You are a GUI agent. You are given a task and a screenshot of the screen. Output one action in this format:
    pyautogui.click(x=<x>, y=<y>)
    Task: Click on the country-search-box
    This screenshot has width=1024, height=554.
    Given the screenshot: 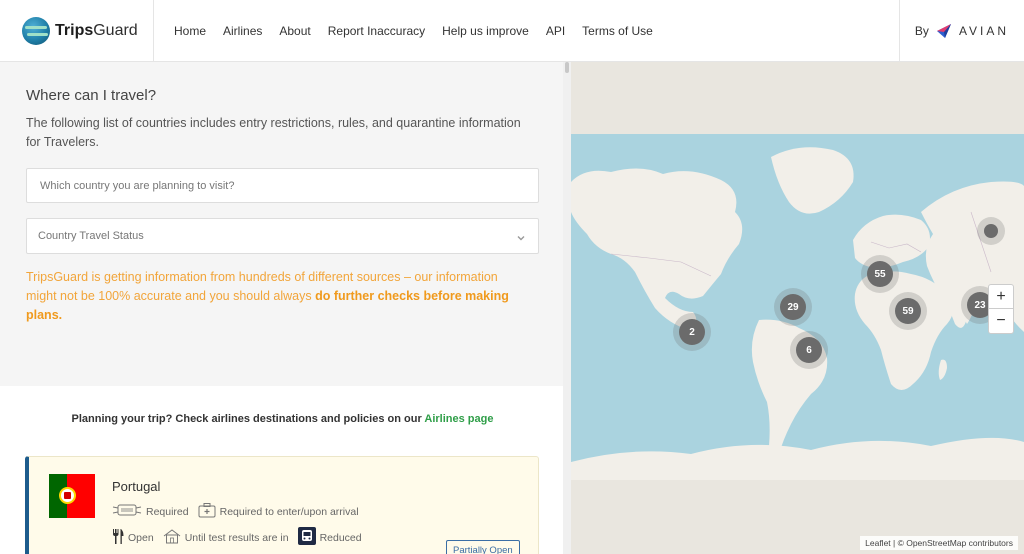 What is the action you would take?
    pyautogui.click(x=282, y=185)
    